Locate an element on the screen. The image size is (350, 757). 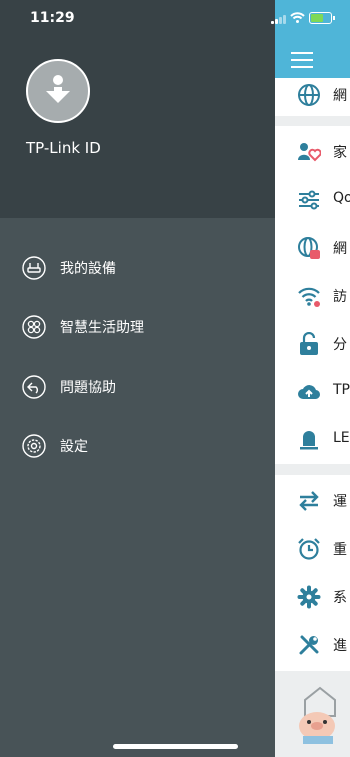
router-icon is located at coordinates (34, 268).